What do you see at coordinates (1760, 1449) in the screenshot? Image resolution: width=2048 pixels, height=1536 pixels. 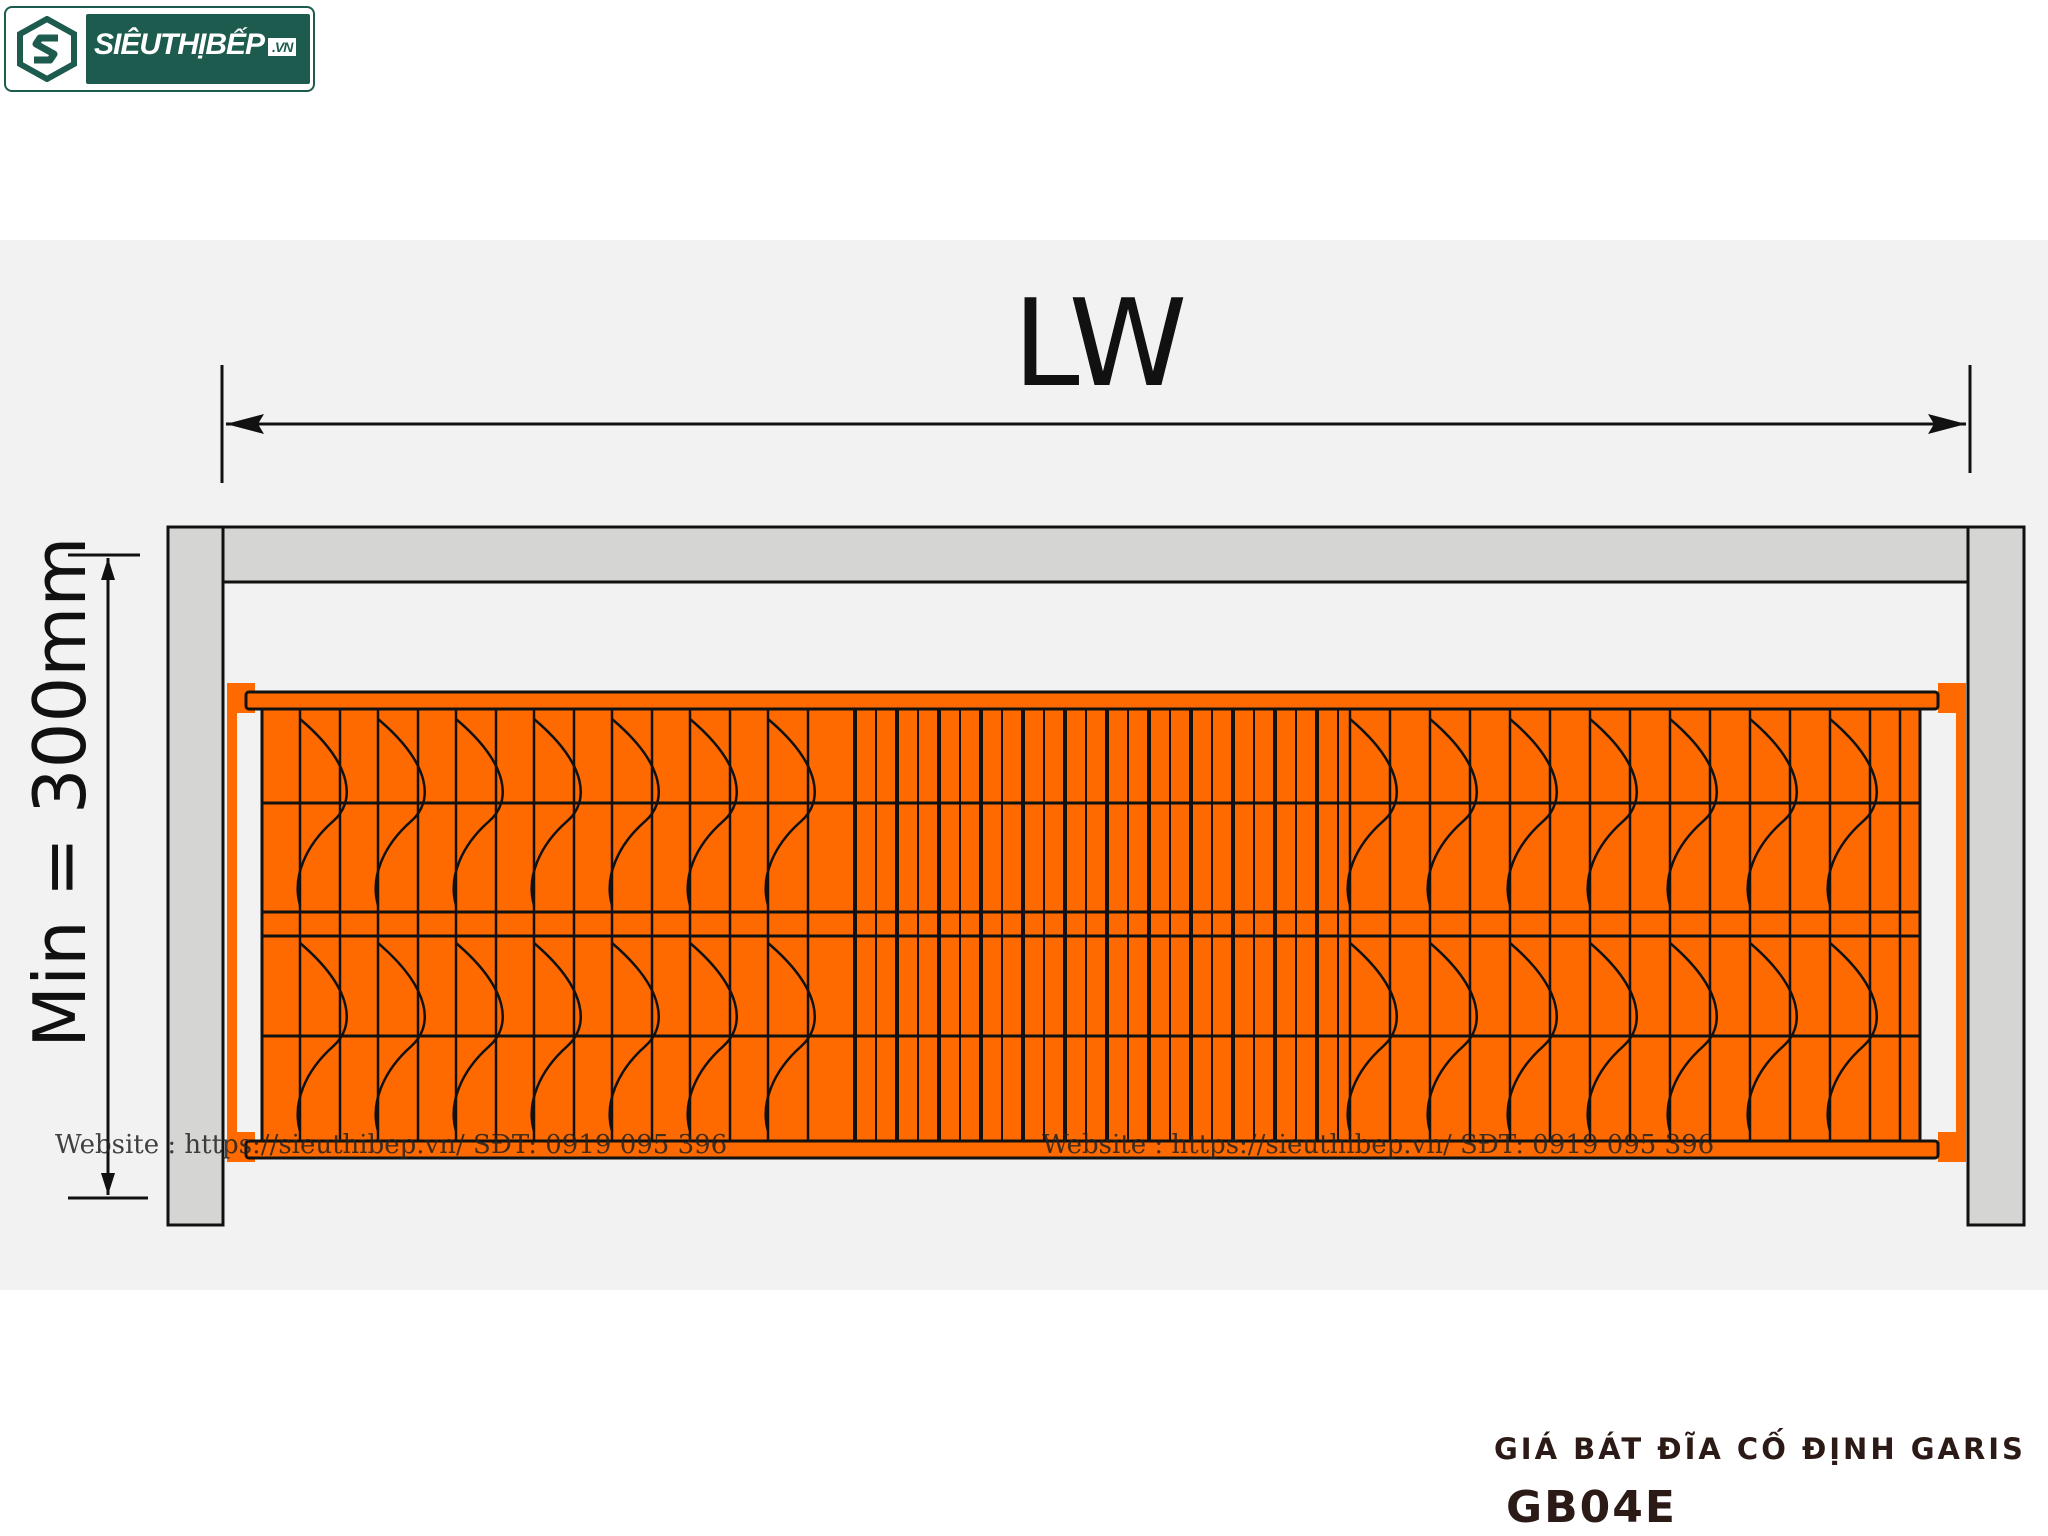 I see `product-title: GIÁ BÁT ĐĨA CỐ ĐỊNH GARIS` at bounding box center [1760, 1449].